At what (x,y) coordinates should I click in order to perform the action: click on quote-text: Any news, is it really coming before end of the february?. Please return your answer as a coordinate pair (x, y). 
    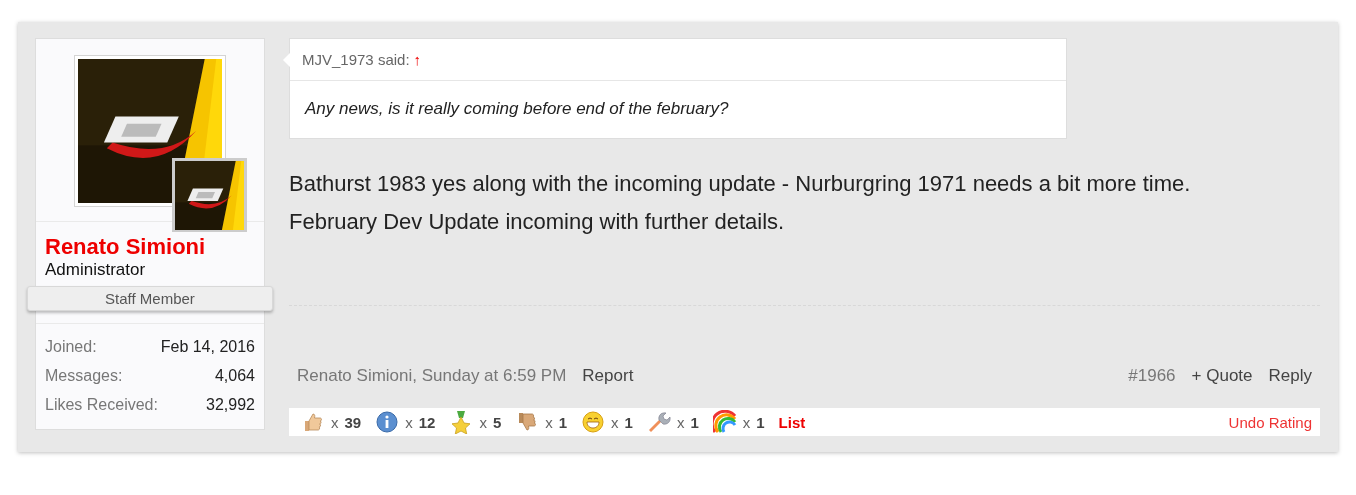
    Looking at the image, I should click on (516, 109).